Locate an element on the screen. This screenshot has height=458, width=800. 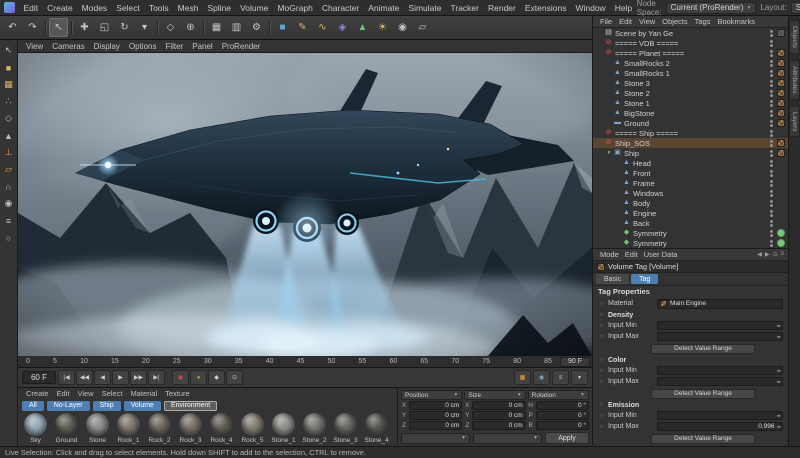
coordinate-mode-select: Position ▼ is located at coordinates (432, 395).